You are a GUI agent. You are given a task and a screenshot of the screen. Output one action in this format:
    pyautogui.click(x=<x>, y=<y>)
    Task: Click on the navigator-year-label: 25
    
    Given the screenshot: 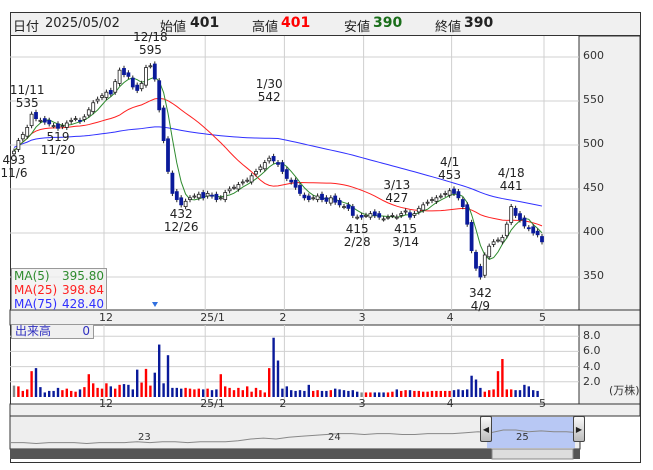 What is the action you would take?
    pyautogui.click(x=522, y=437)
    